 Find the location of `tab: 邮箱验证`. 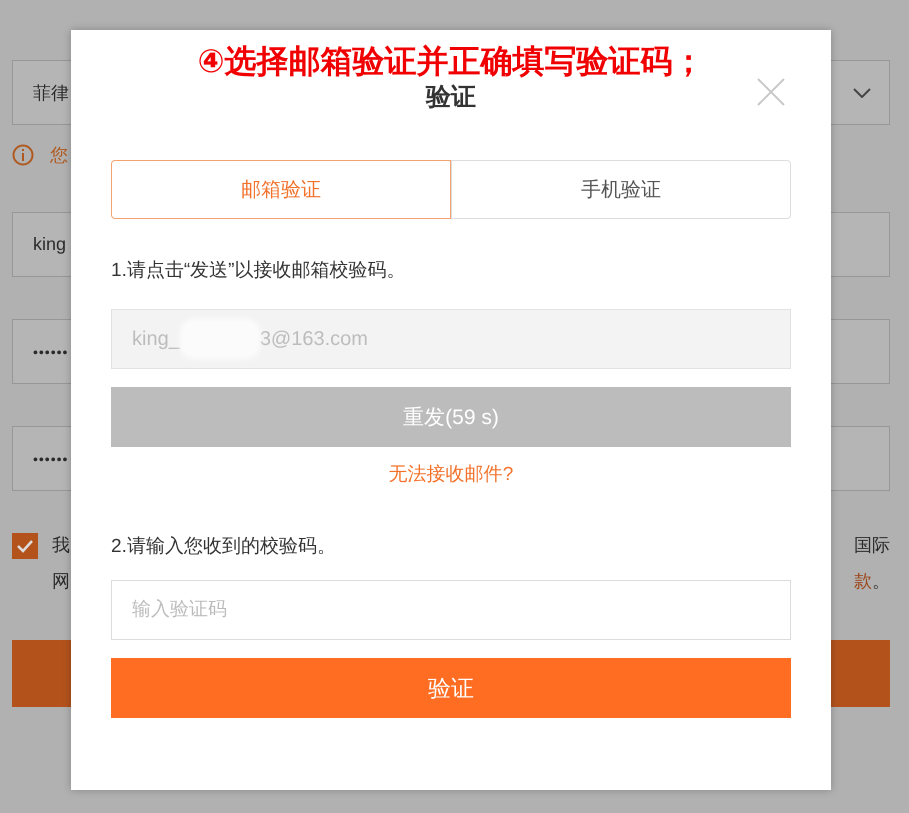

tab: 邮箱验证 is located at coordinates (281, 189).